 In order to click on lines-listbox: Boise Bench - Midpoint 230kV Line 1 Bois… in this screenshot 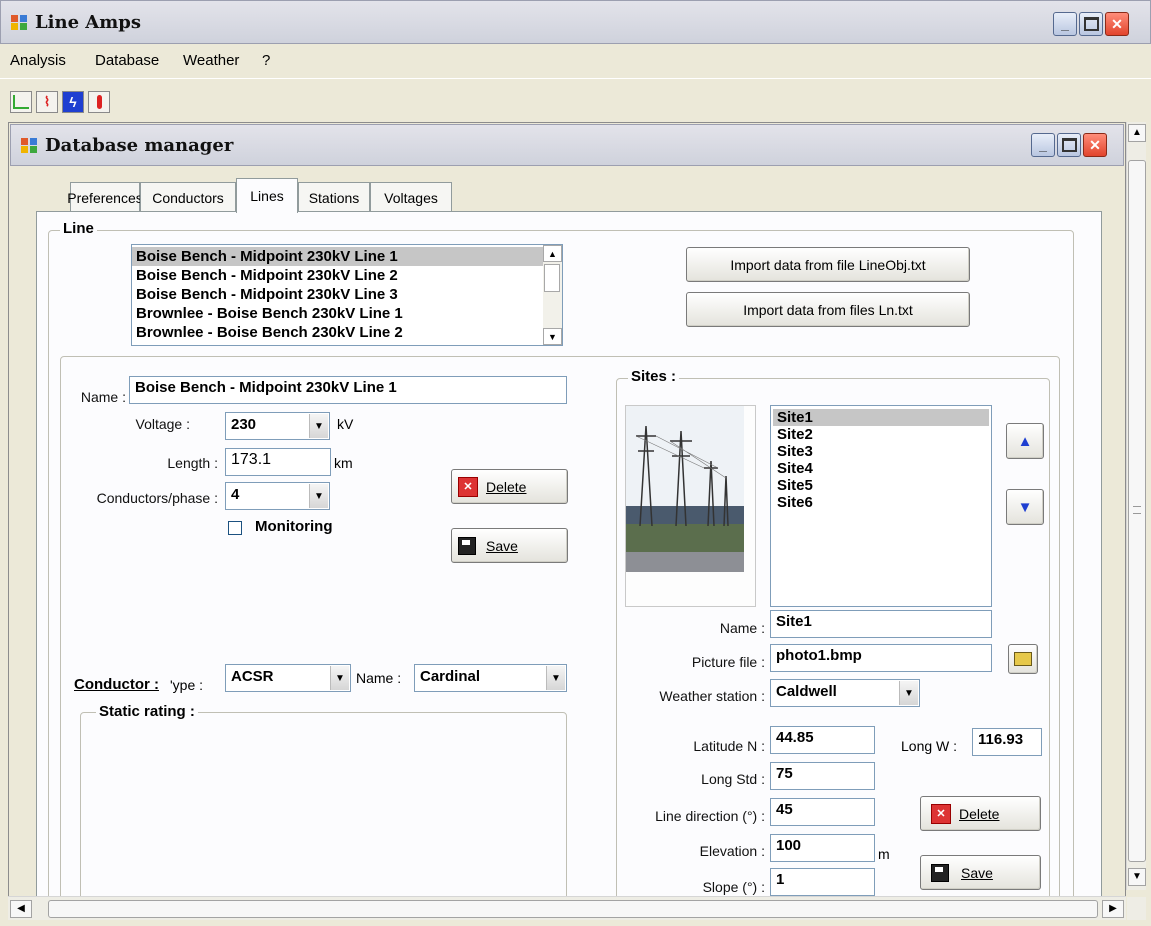, I will do `click(347, 295)`.